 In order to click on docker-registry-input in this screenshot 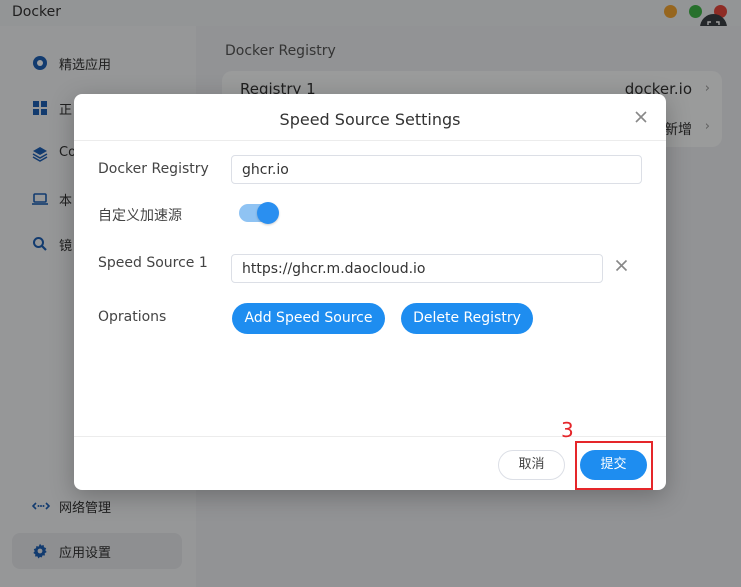, I will do `click(436, 169)`.